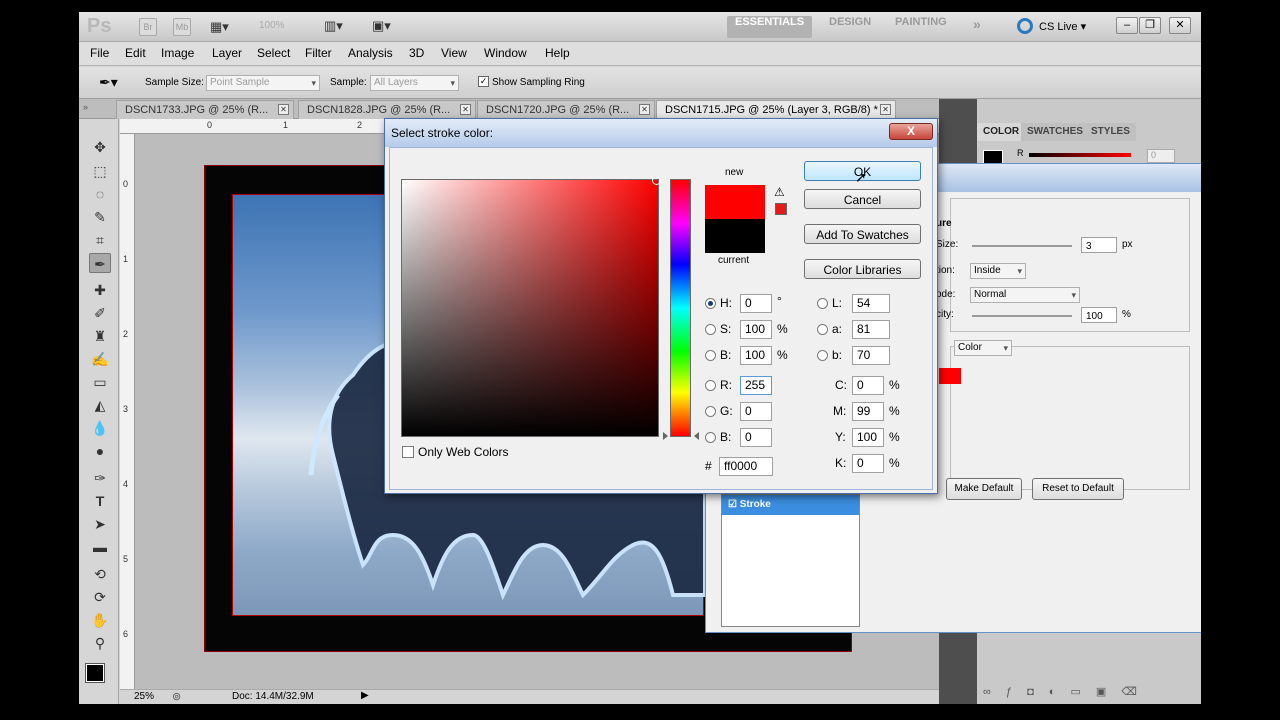 The width and height of the screenshot is (1280, 720). What do you see at coordinates (756, 329) in the screenshot?
I see `s-field: 100` at bounding box center [756, 329].